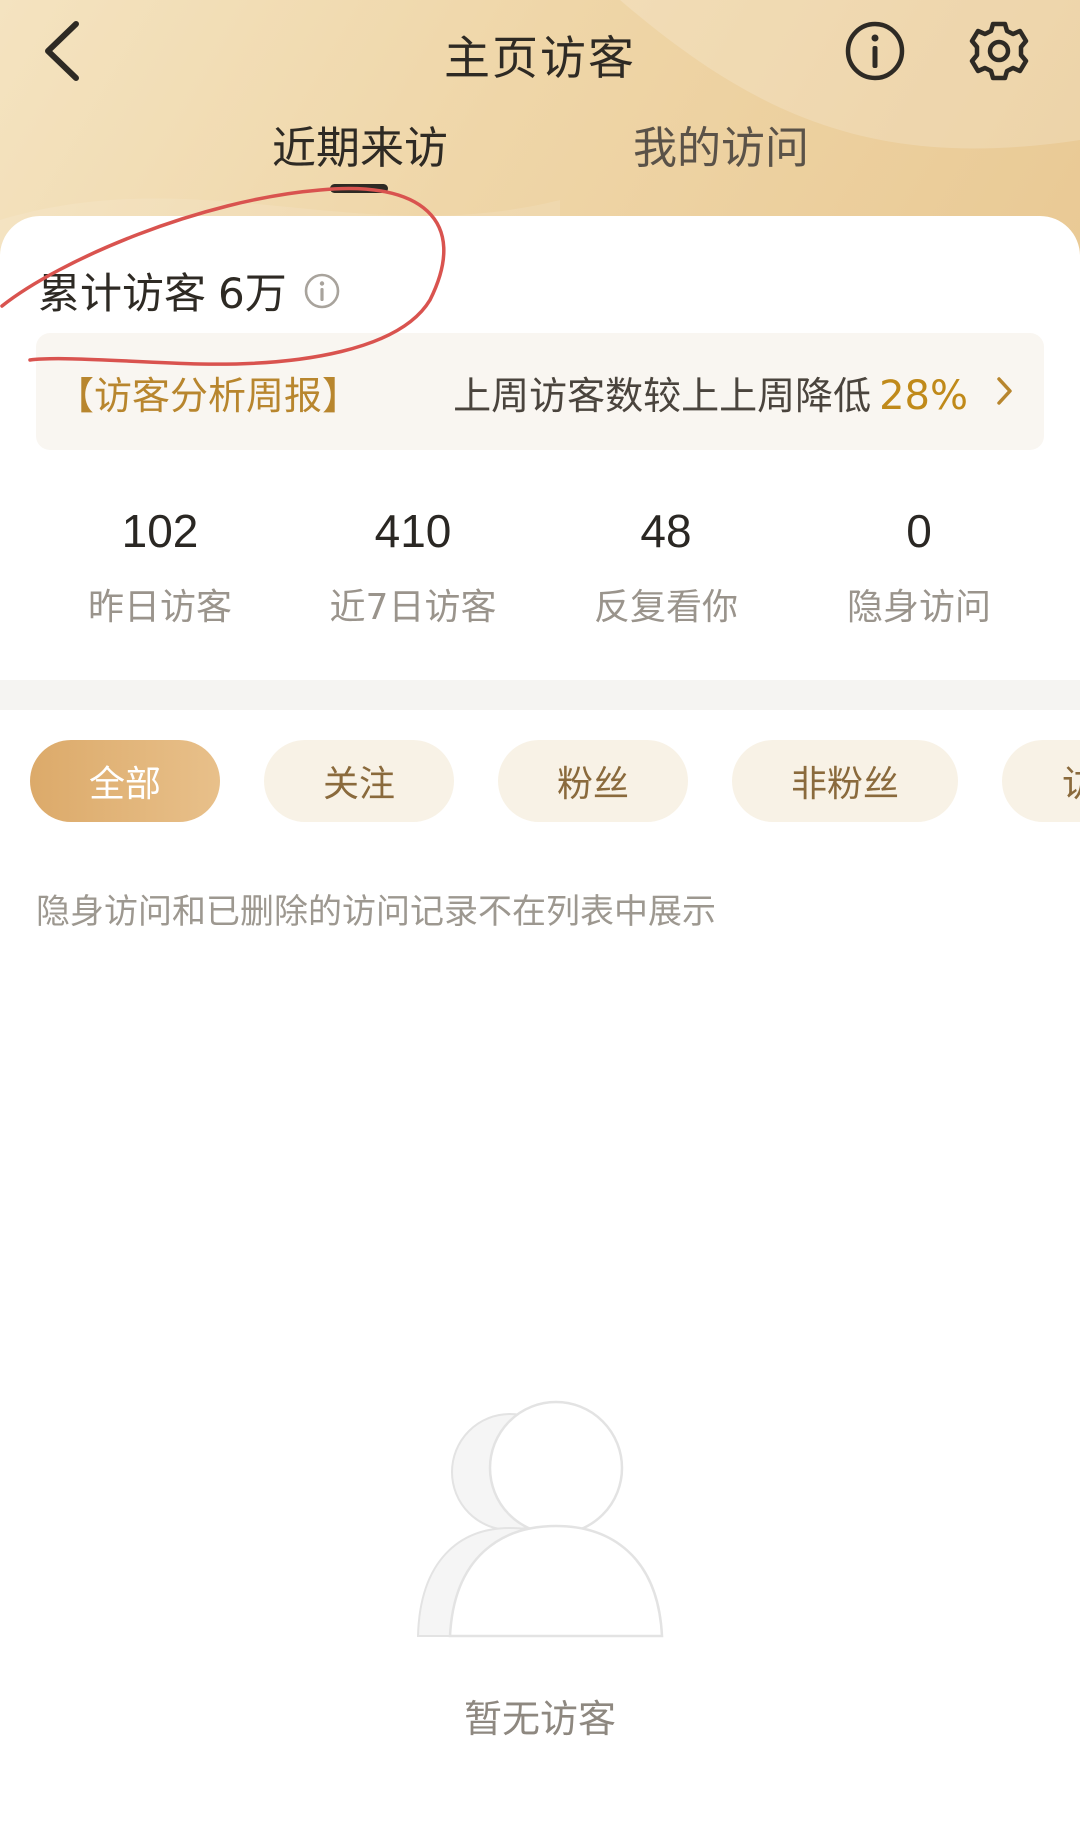 Image resolution: width=1080 pixels, height=1834 pixels. What do you see at coordinates (359, 188) in the screenshot?
I see `tab-indicator` at bounding box center [359, 188].